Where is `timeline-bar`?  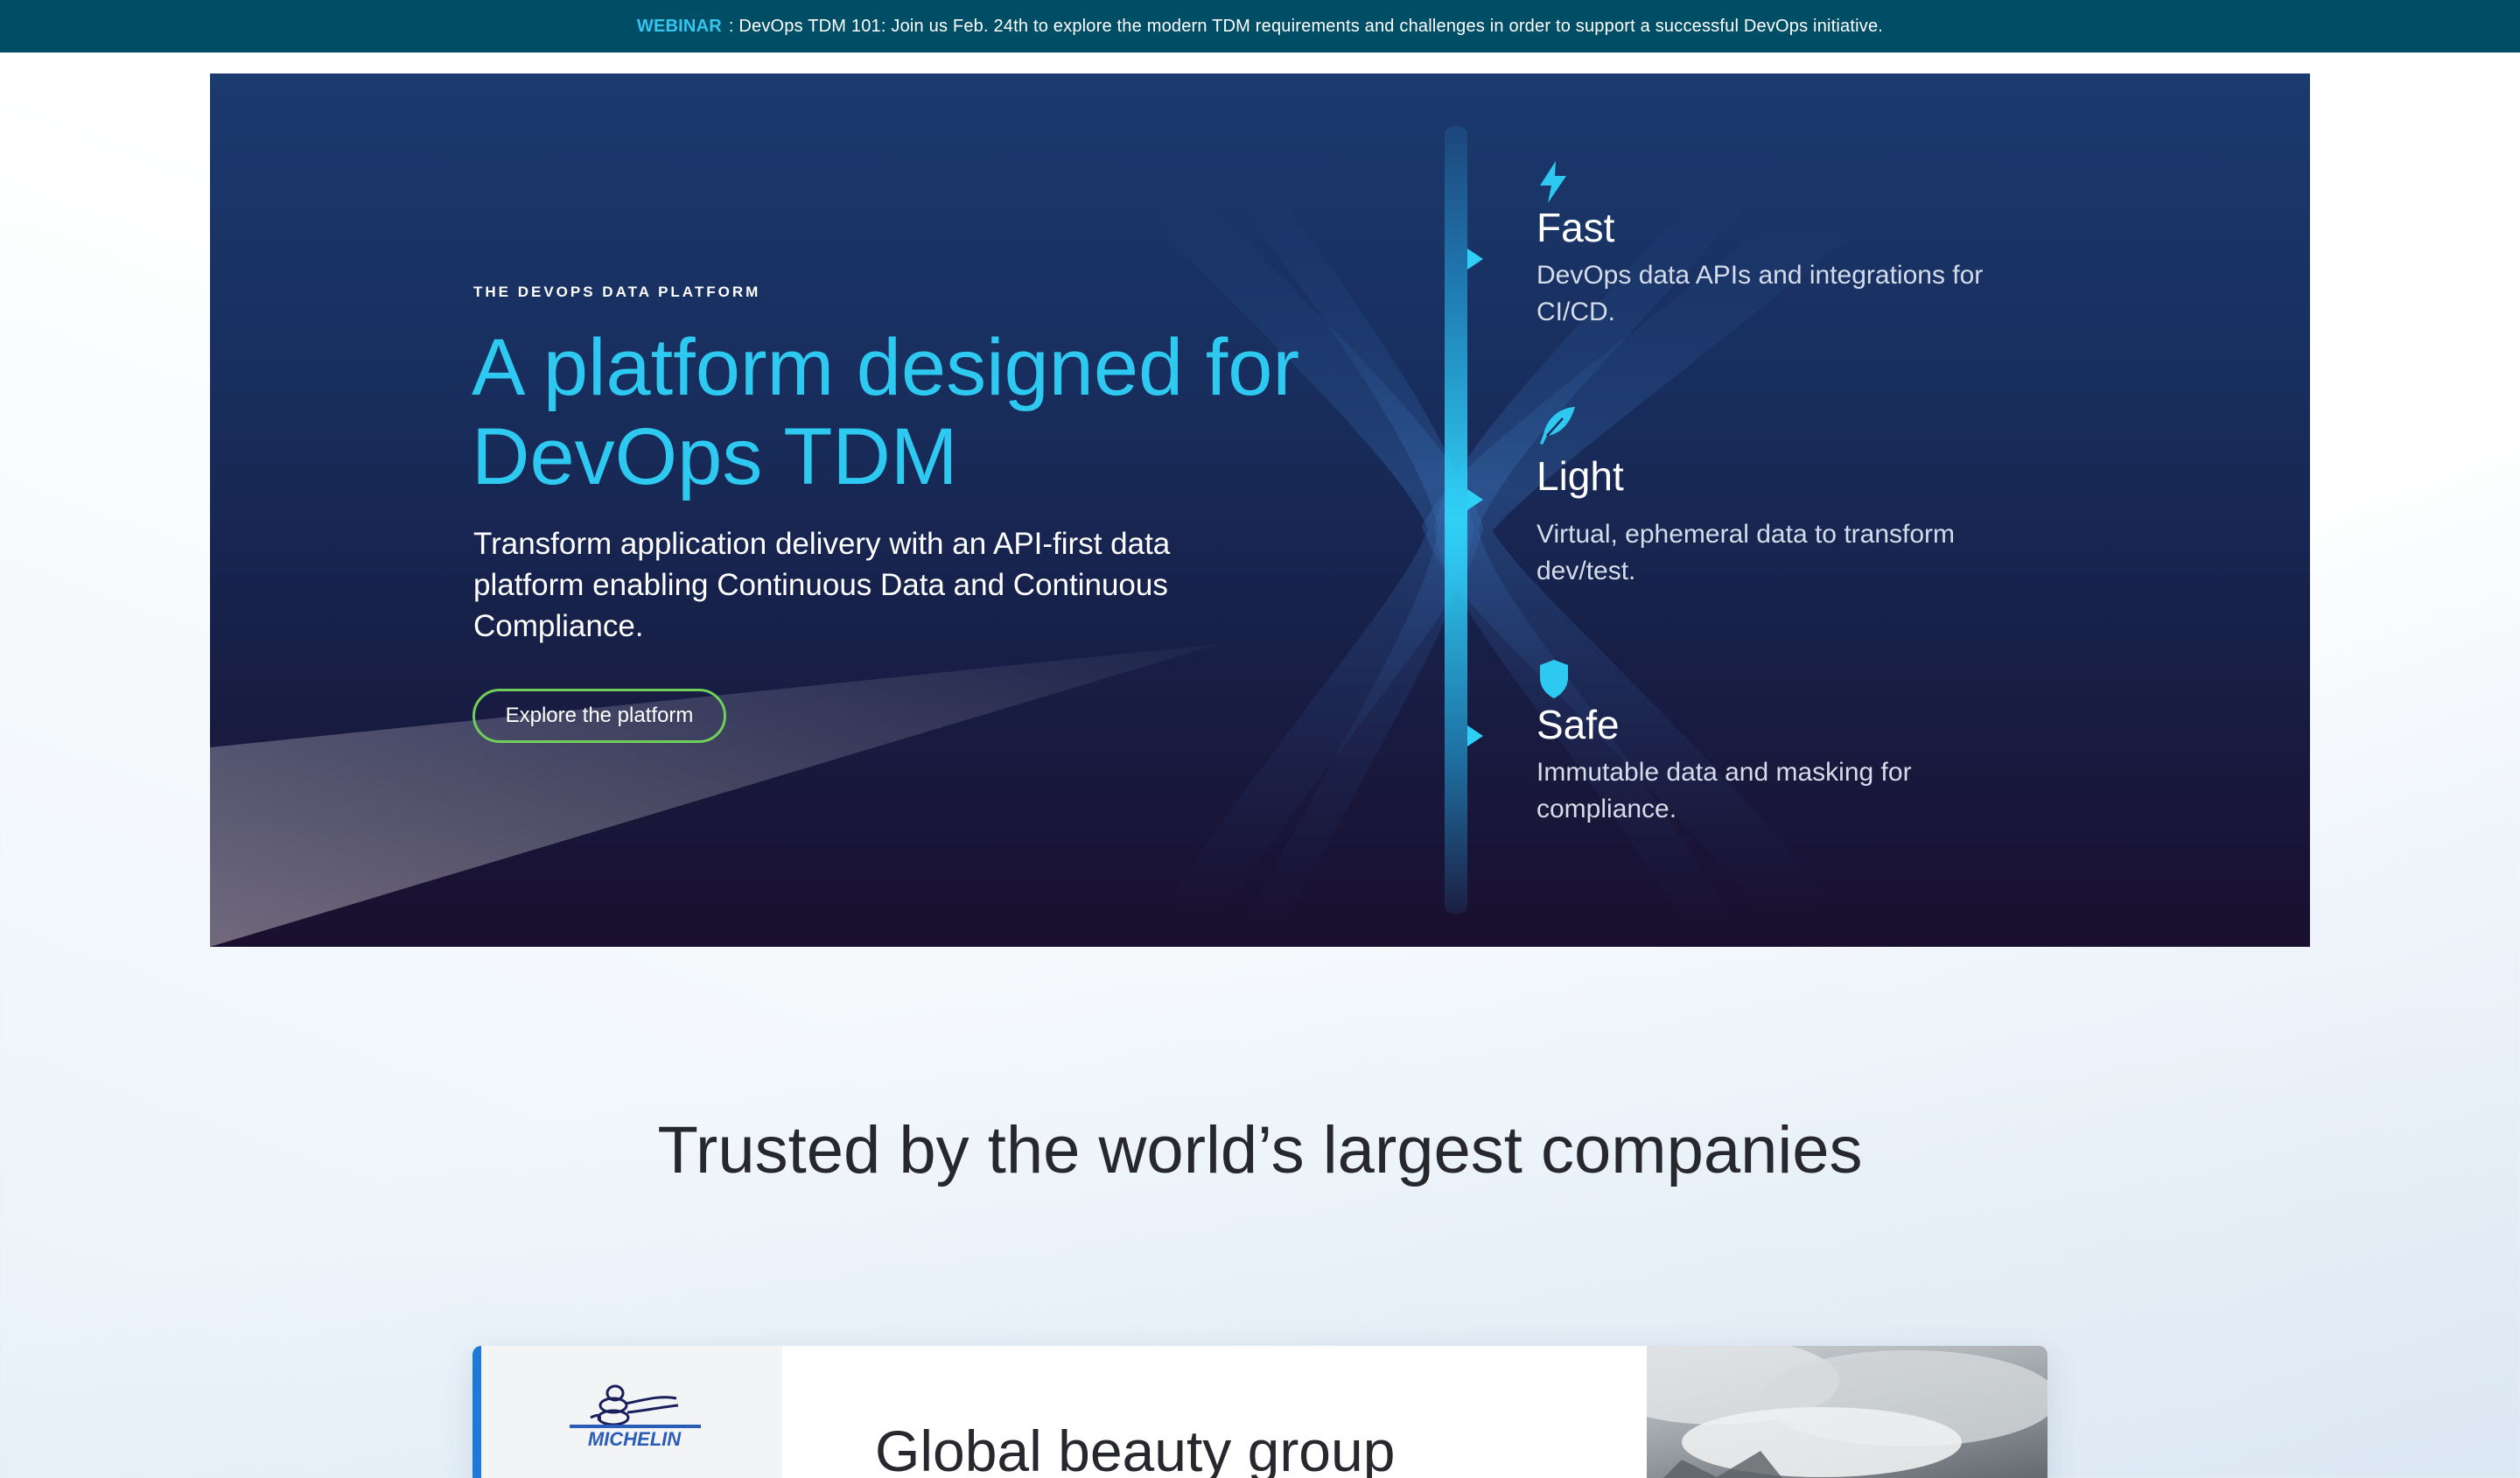 timeline-bar is located at coordinates (1456, 520).